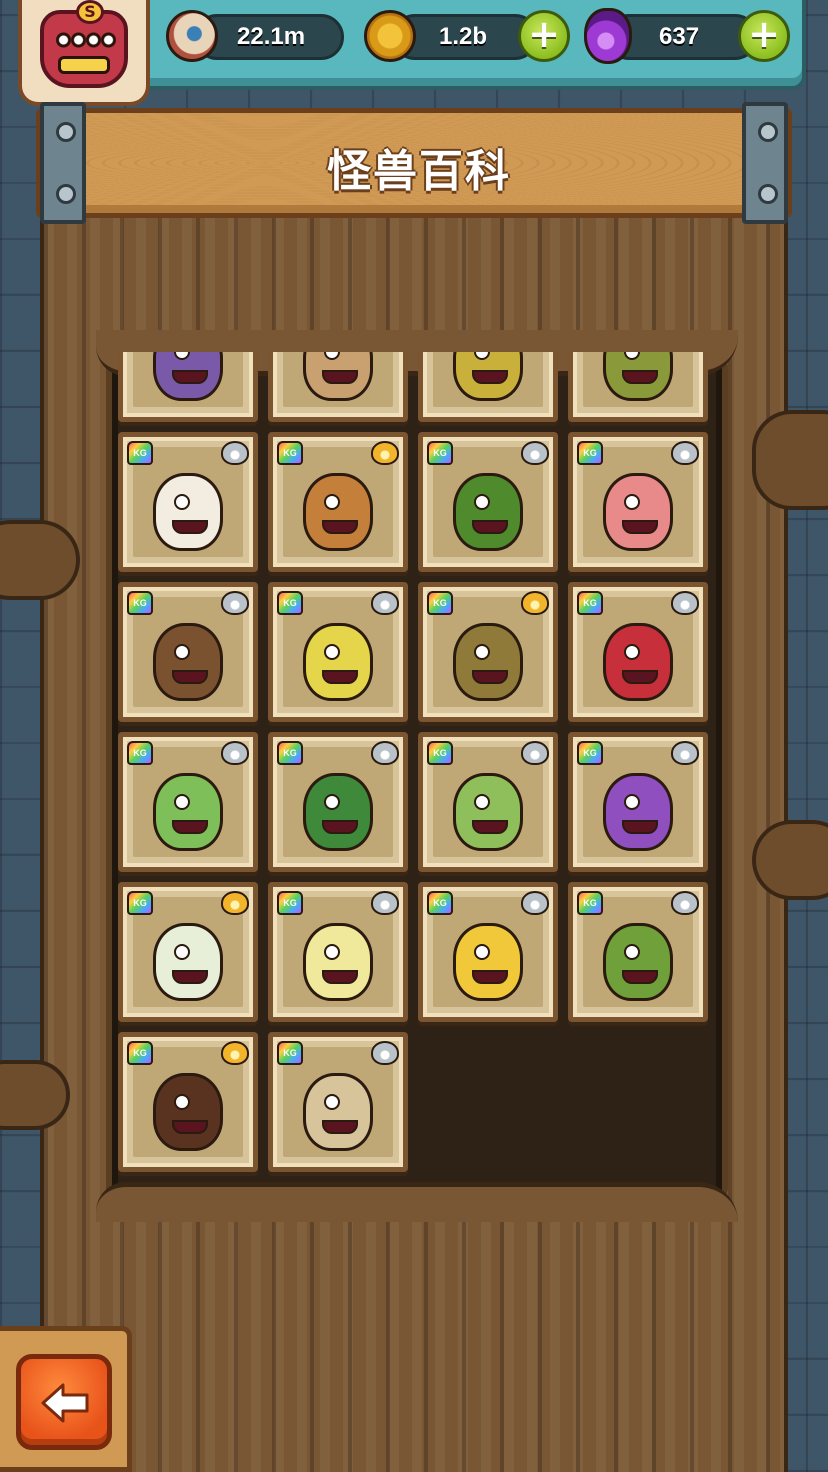 The width and height of the screenshot is (828, 1472). What do you see at coordinates (338, 1112) in the screenshot?
I see `onion-creature-icon` at bounding box center [338, 1112].